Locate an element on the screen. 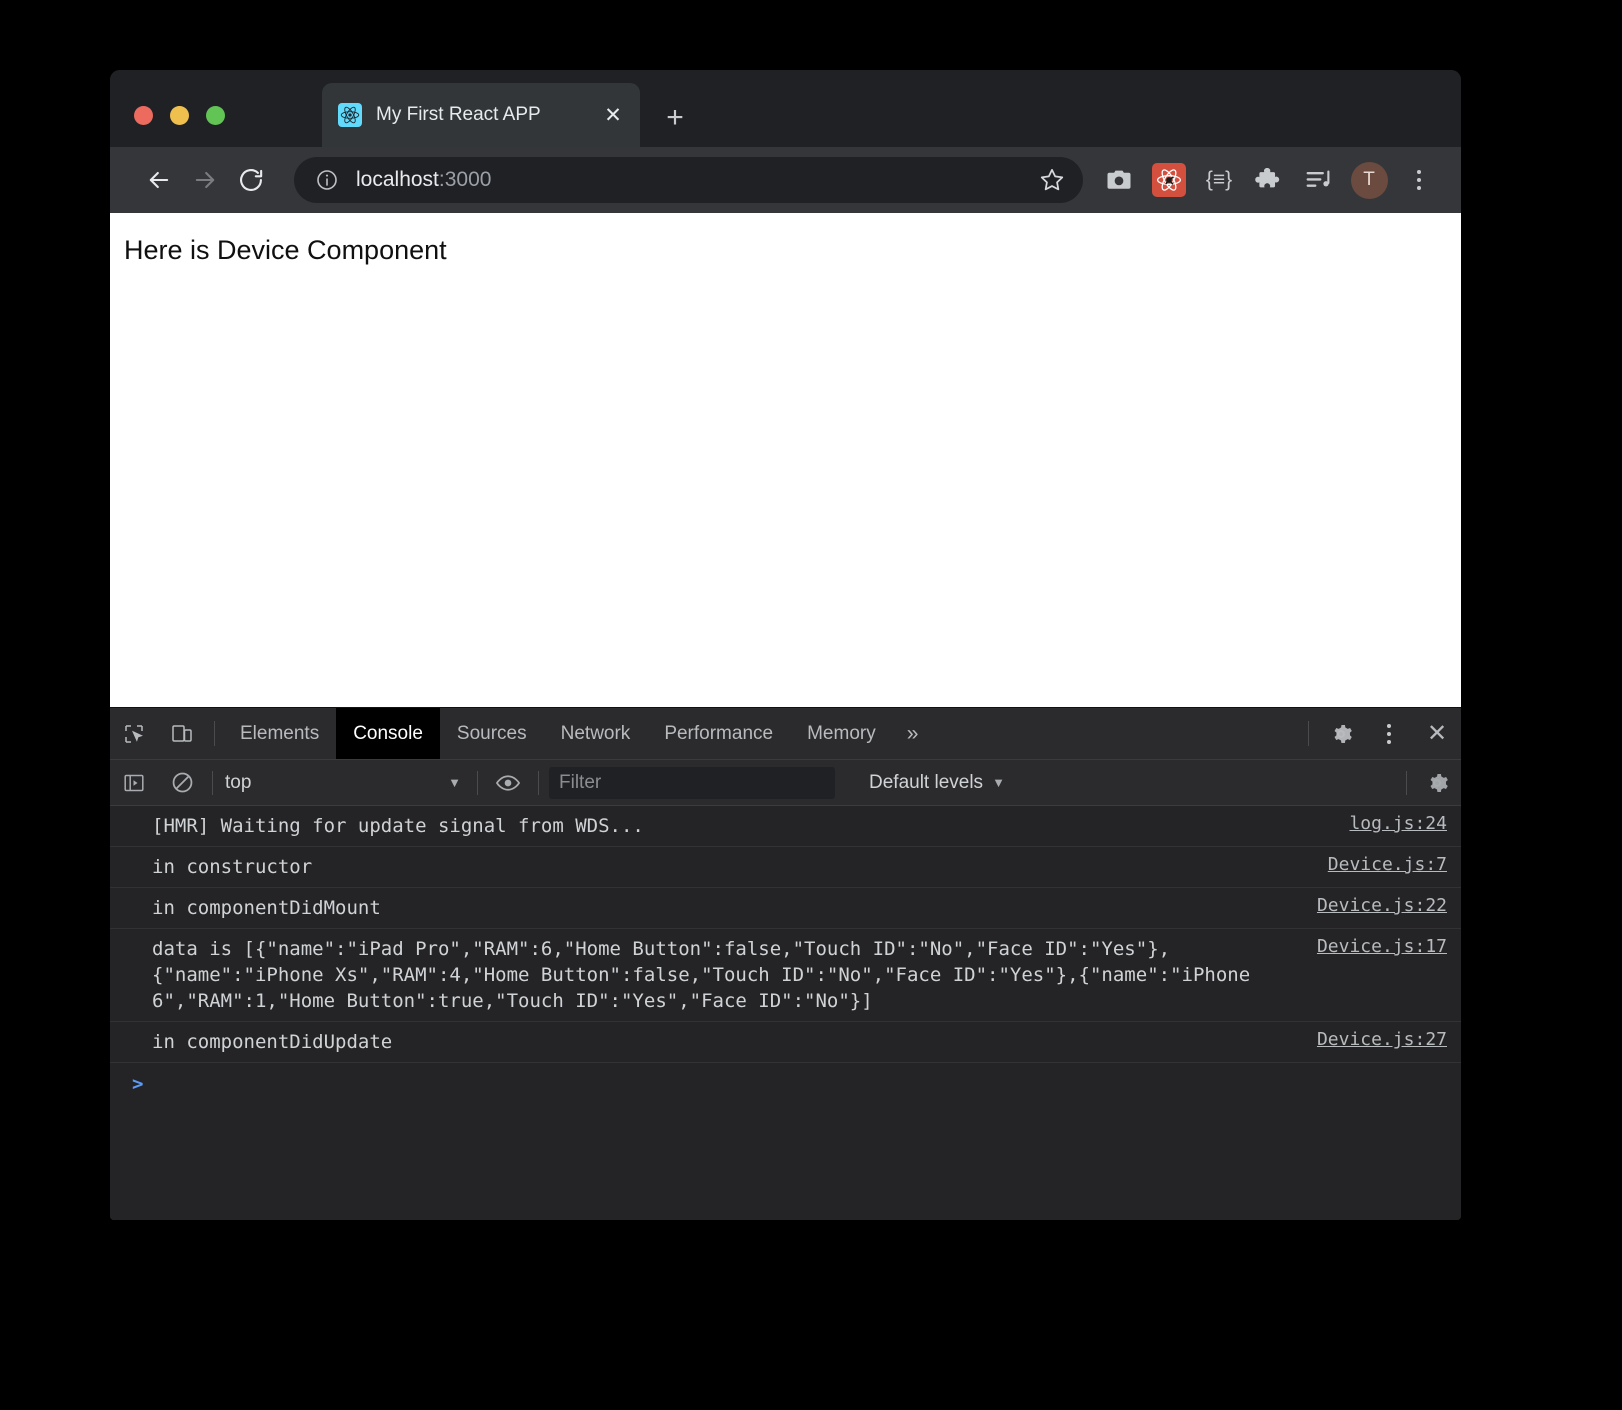  url-port: :3000 is located at coordinates (465, 179).